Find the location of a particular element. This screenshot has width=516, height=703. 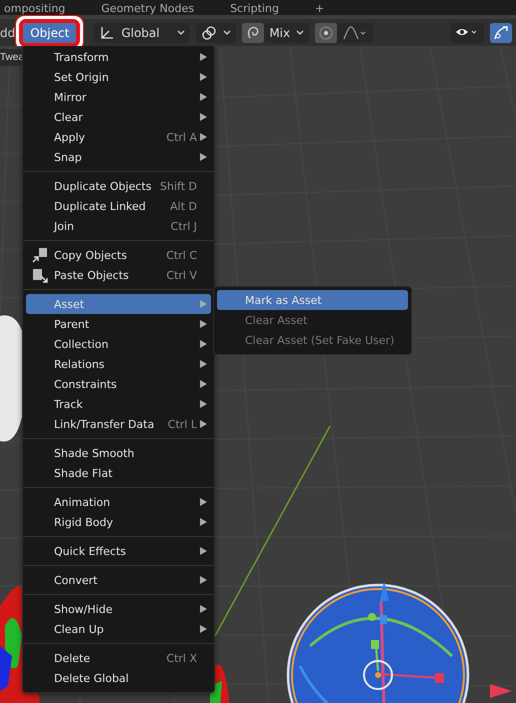

shortcut-label: Ctrl V is located at coordinates (181, 275).